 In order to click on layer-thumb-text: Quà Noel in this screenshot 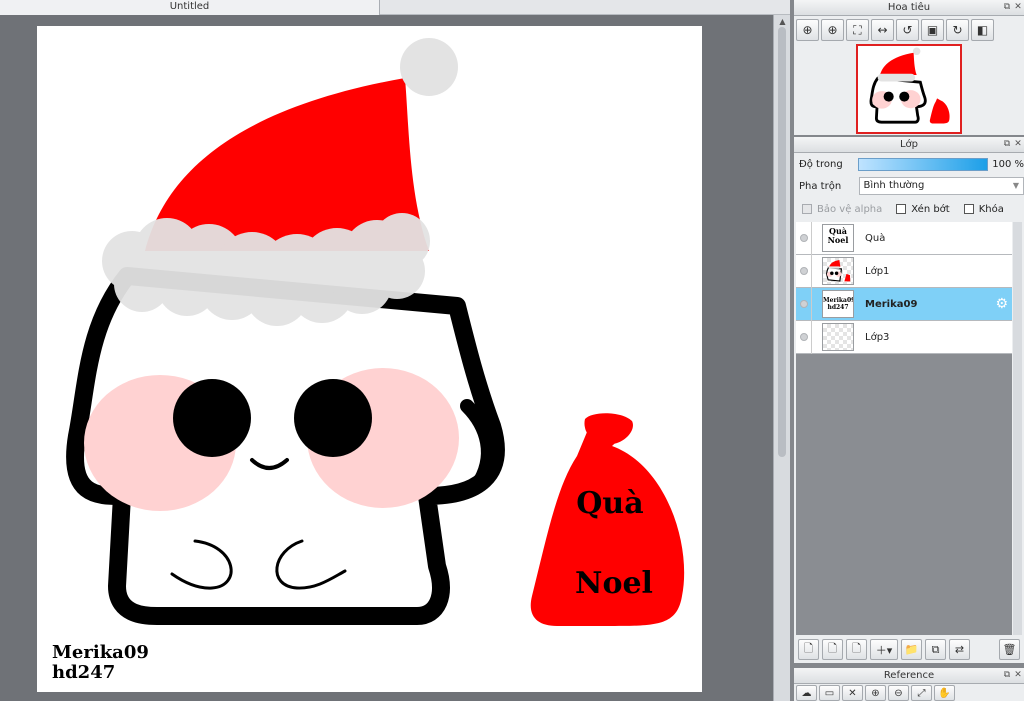, I will do `click(838, 235)`.